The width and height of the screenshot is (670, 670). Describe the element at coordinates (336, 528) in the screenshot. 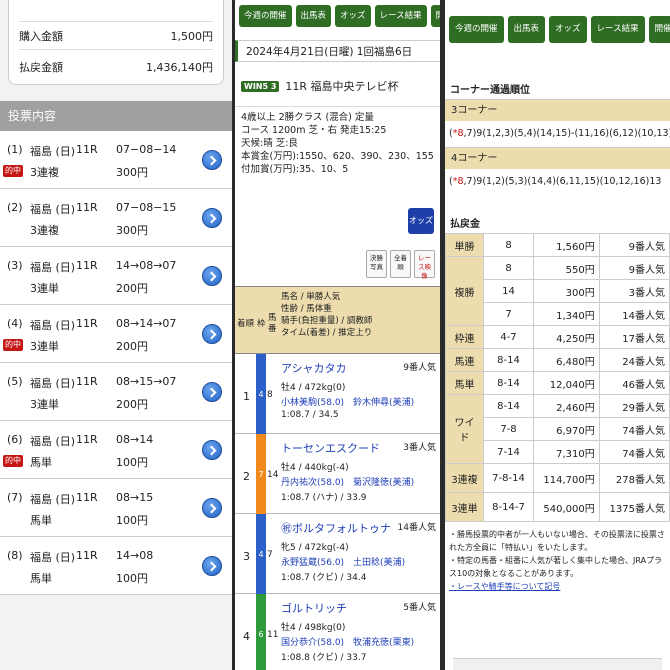

I see `horse-name-link: ㊗ボルタフォルトゥナ` at that location.